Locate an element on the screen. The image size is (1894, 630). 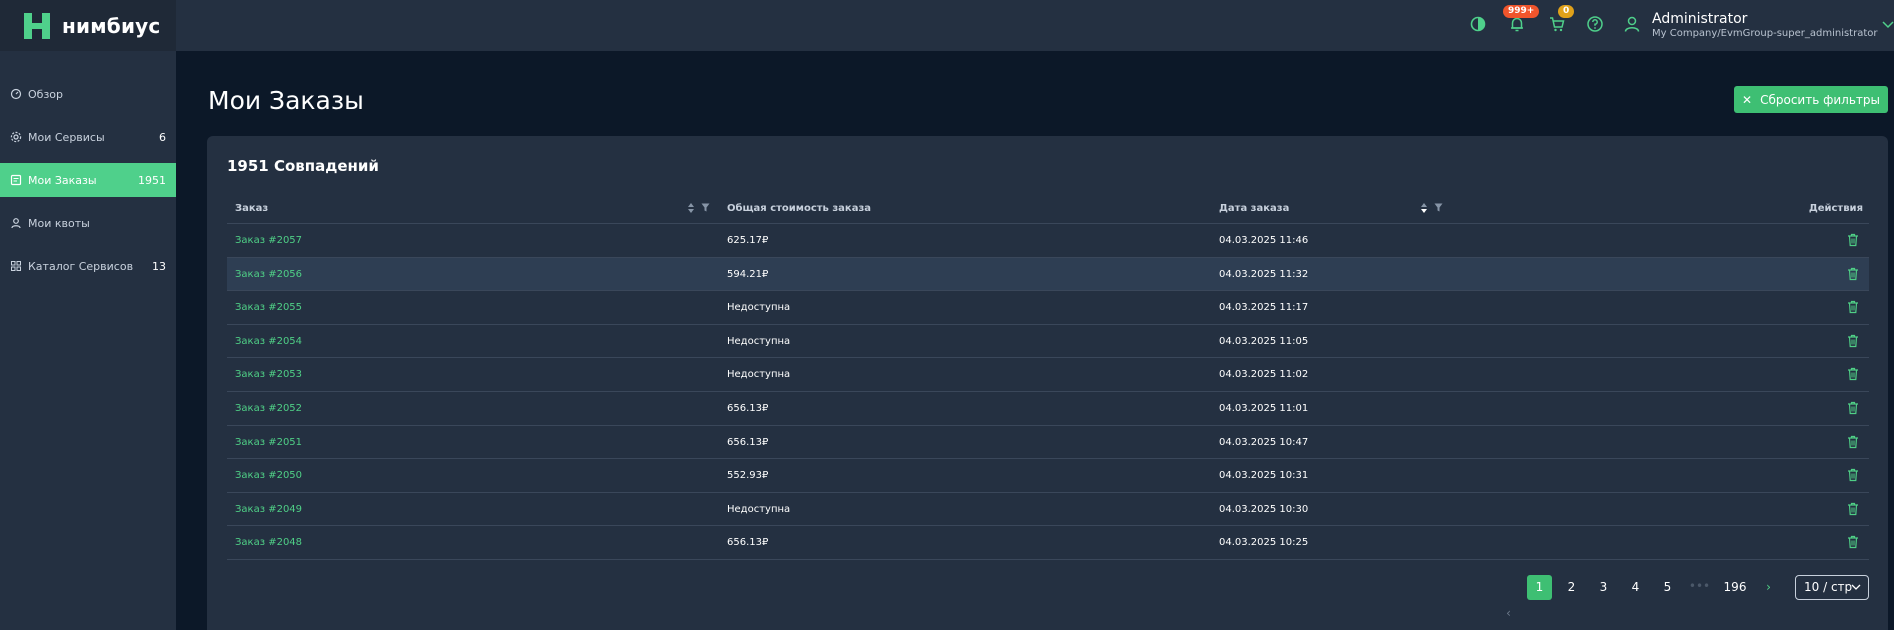
page-size-select: 10 / стр is located at coordinates (1832, 587).